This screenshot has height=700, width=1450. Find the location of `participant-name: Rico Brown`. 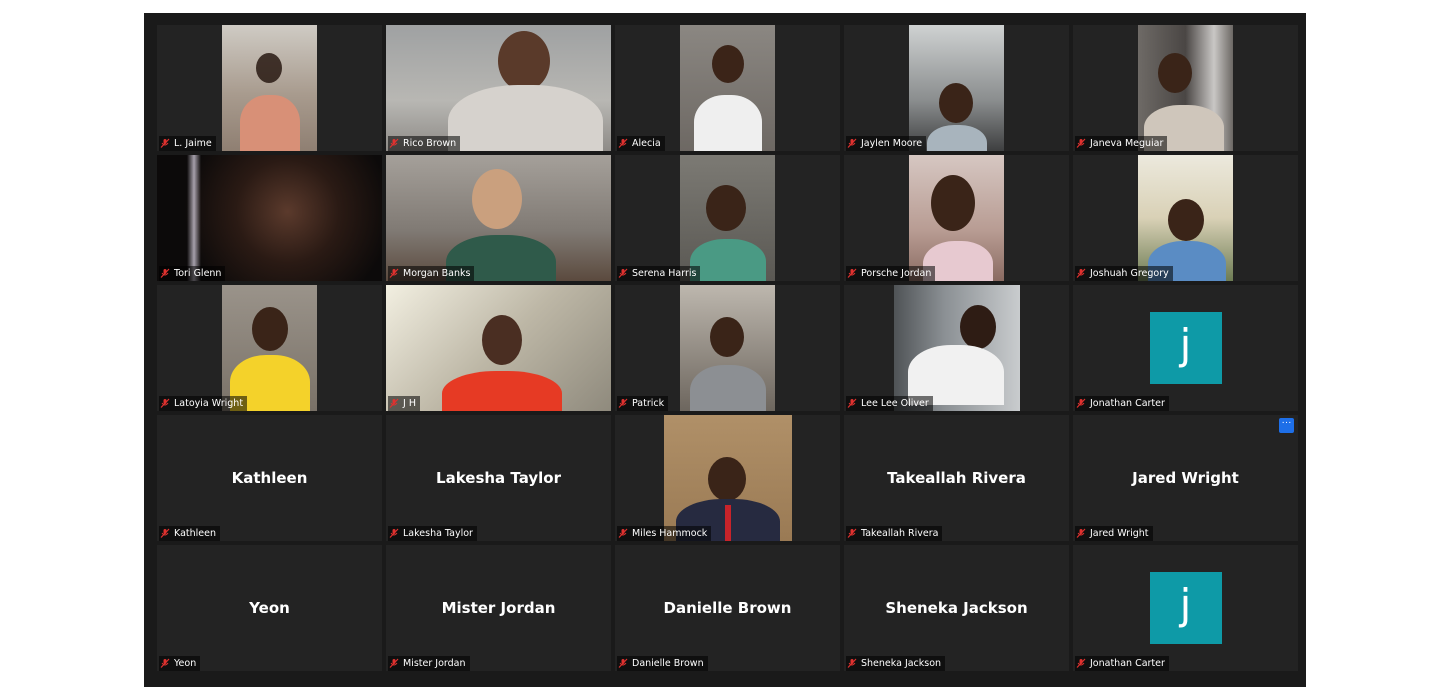

participant-name: Rico Brown is located at coordinates (430, 143).